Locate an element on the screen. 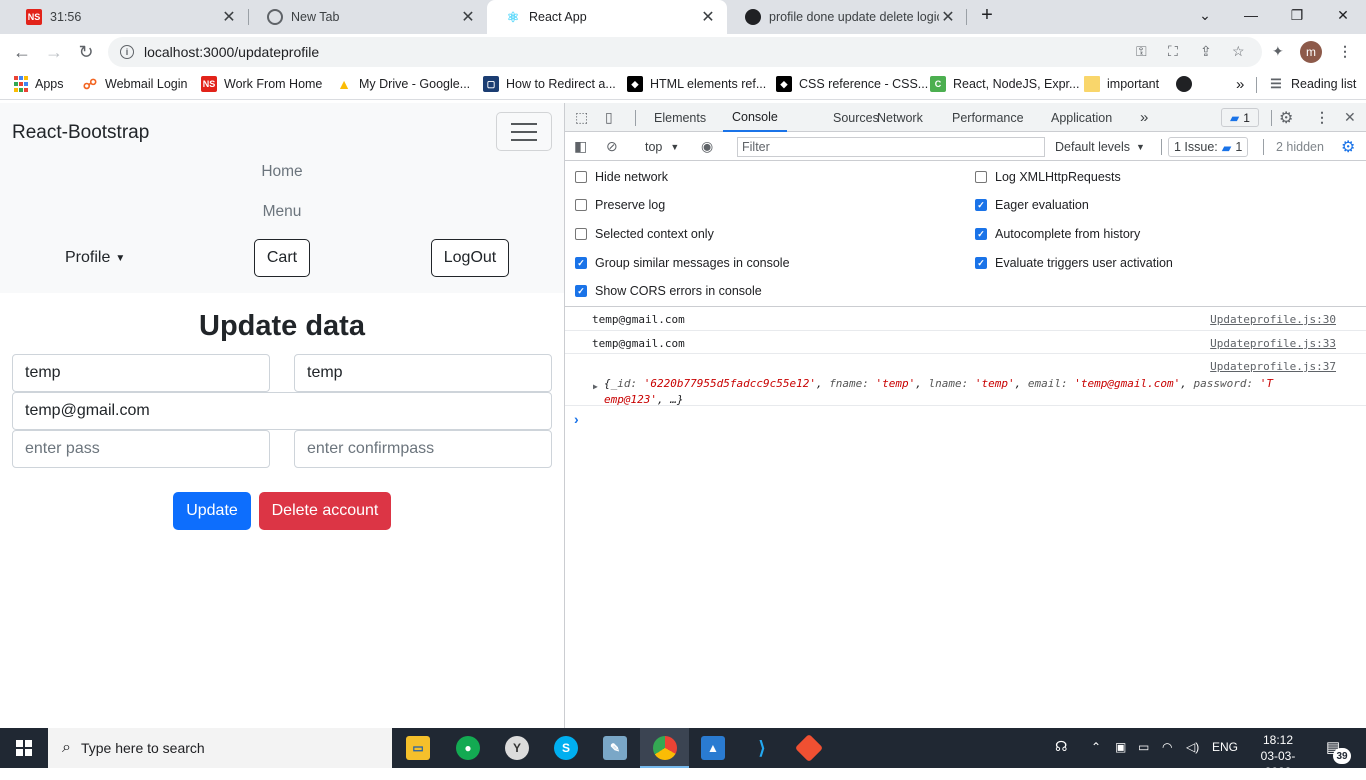 The image size is (1366, 780). console-settings-gear-icon: ⚙ is located at coordinates (1348, 147).